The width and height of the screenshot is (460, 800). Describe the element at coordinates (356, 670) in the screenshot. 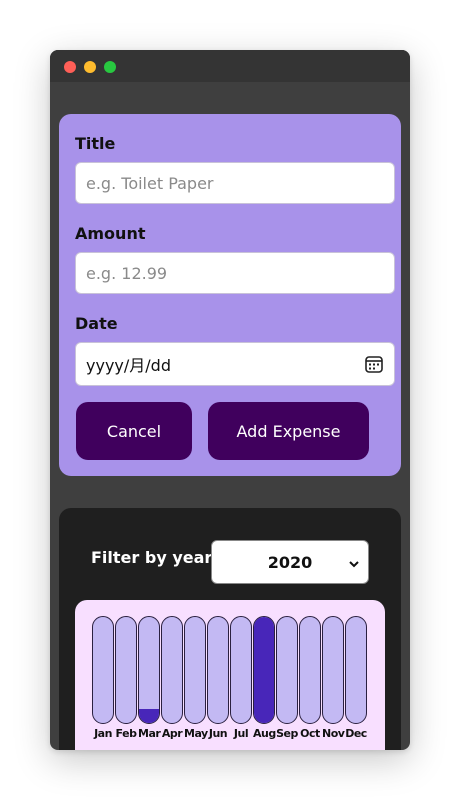

I see `chart-bar-dec` at that location.